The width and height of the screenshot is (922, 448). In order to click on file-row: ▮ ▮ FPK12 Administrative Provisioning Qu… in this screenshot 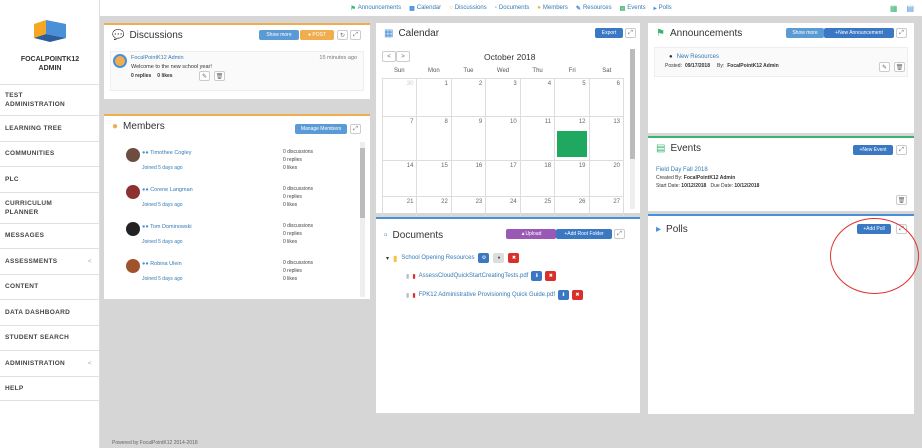, I will do `click(495, 295)`.